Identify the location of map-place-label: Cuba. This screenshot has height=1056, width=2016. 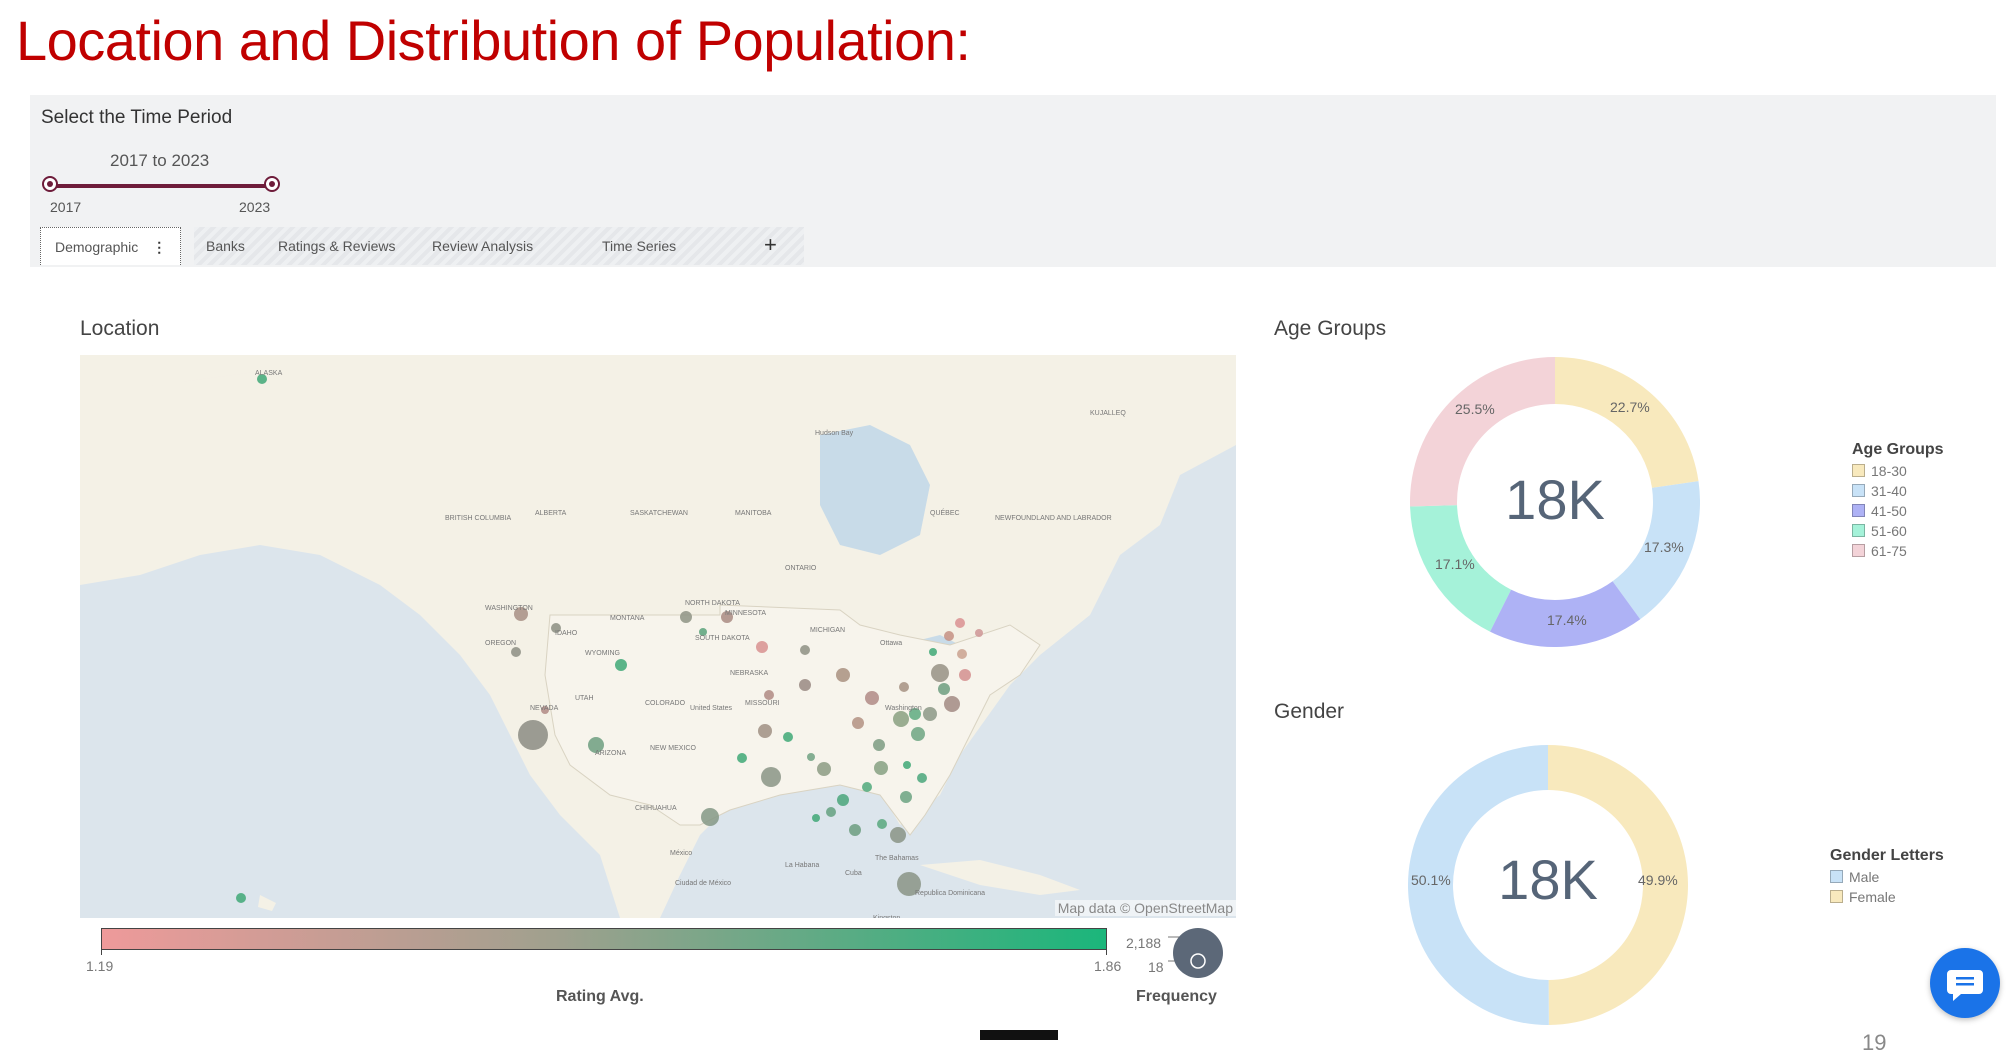
(853, 873).